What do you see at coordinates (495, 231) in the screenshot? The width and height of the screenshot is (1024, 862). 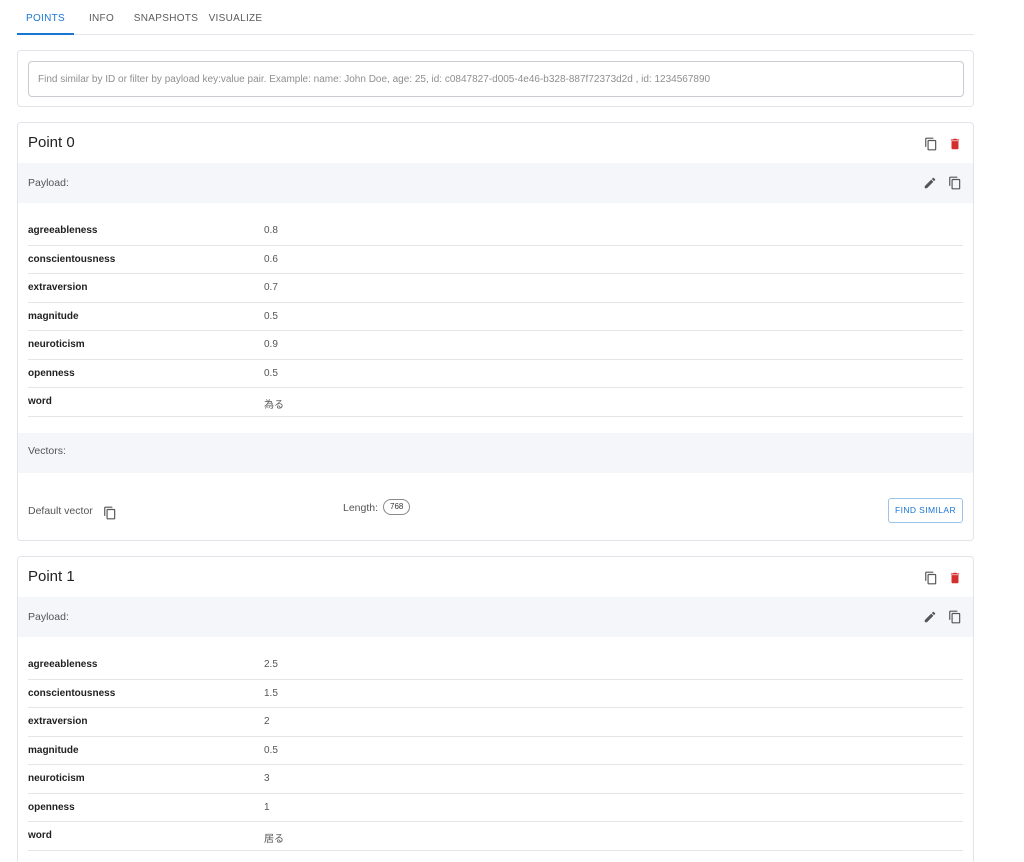 I see `payload-row: agreeableness 0.8` at bounding box center [495, 231].